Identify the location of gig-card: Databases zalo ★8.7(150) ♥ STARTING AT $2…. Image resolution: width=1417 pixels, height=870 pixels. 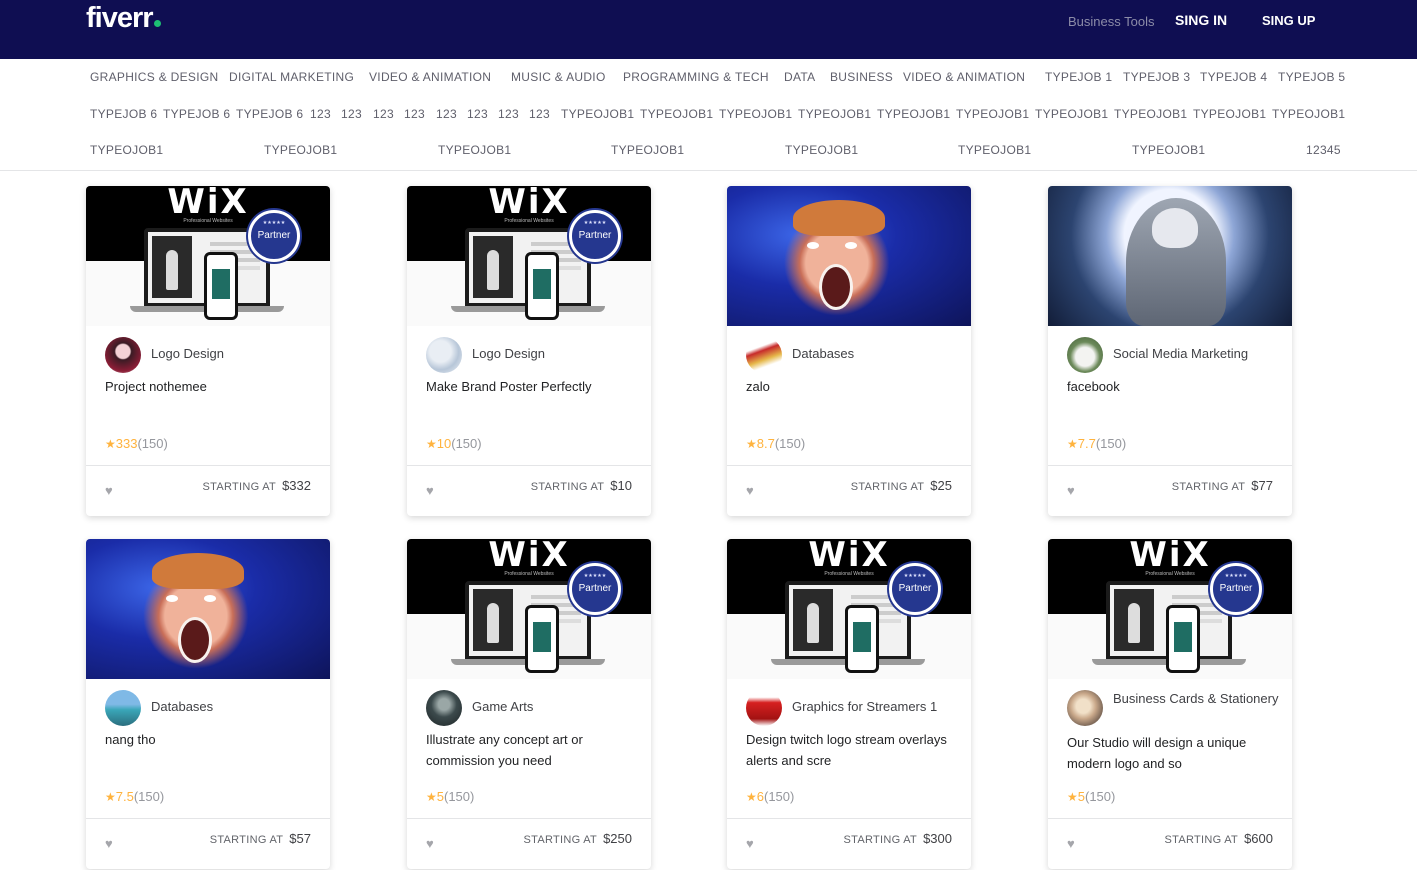
(849, 351).